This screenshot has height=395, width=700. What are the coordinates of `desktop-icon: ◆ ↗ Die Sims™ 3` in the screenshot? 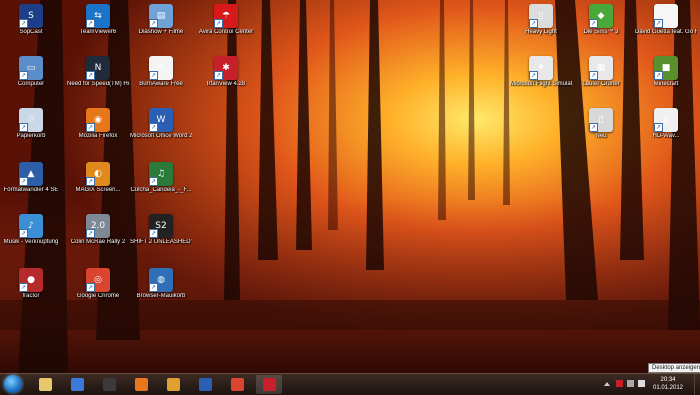 It's located at (601, 20).